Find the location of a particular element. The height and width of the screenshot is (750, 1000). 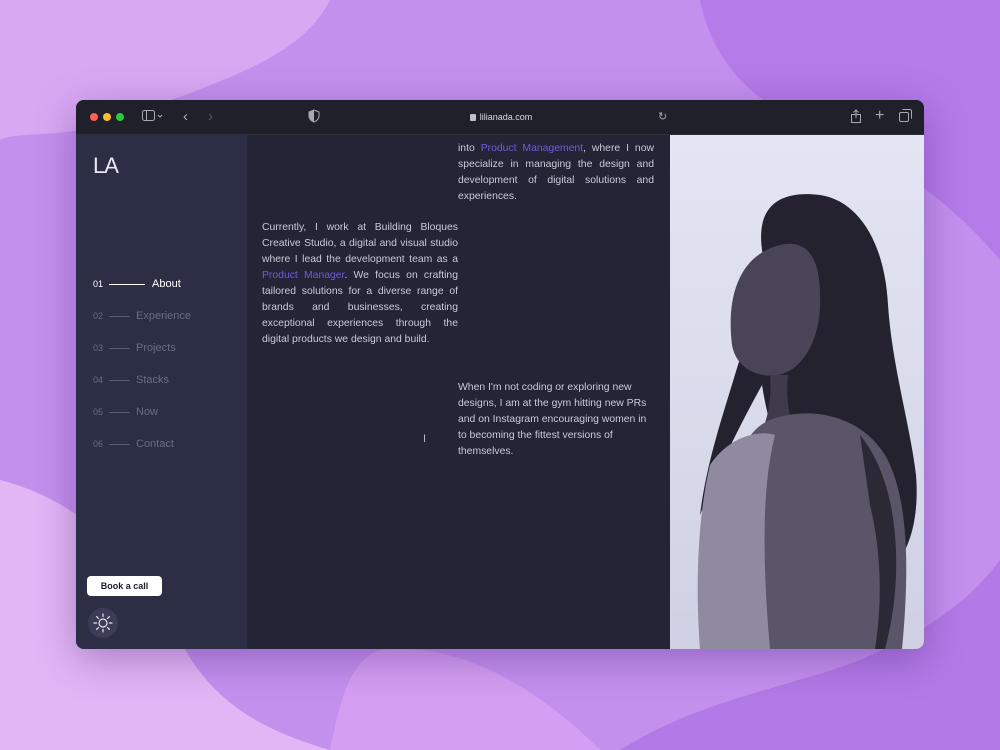

nav-item-number: 02 is located at coordinates (98, 316).